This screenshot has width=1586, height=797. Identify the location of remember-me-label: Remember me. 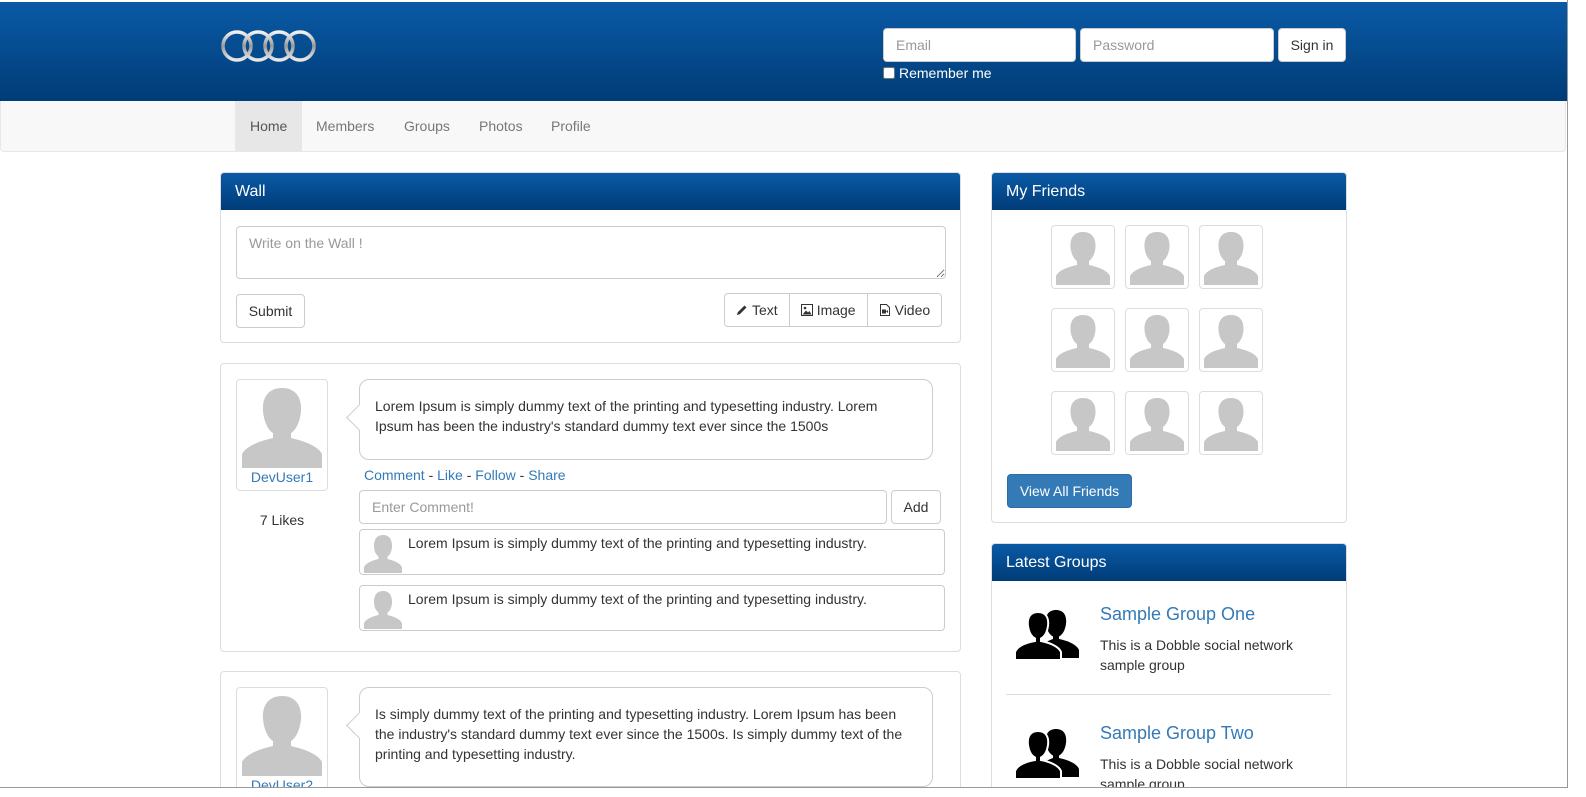
(945, 73).